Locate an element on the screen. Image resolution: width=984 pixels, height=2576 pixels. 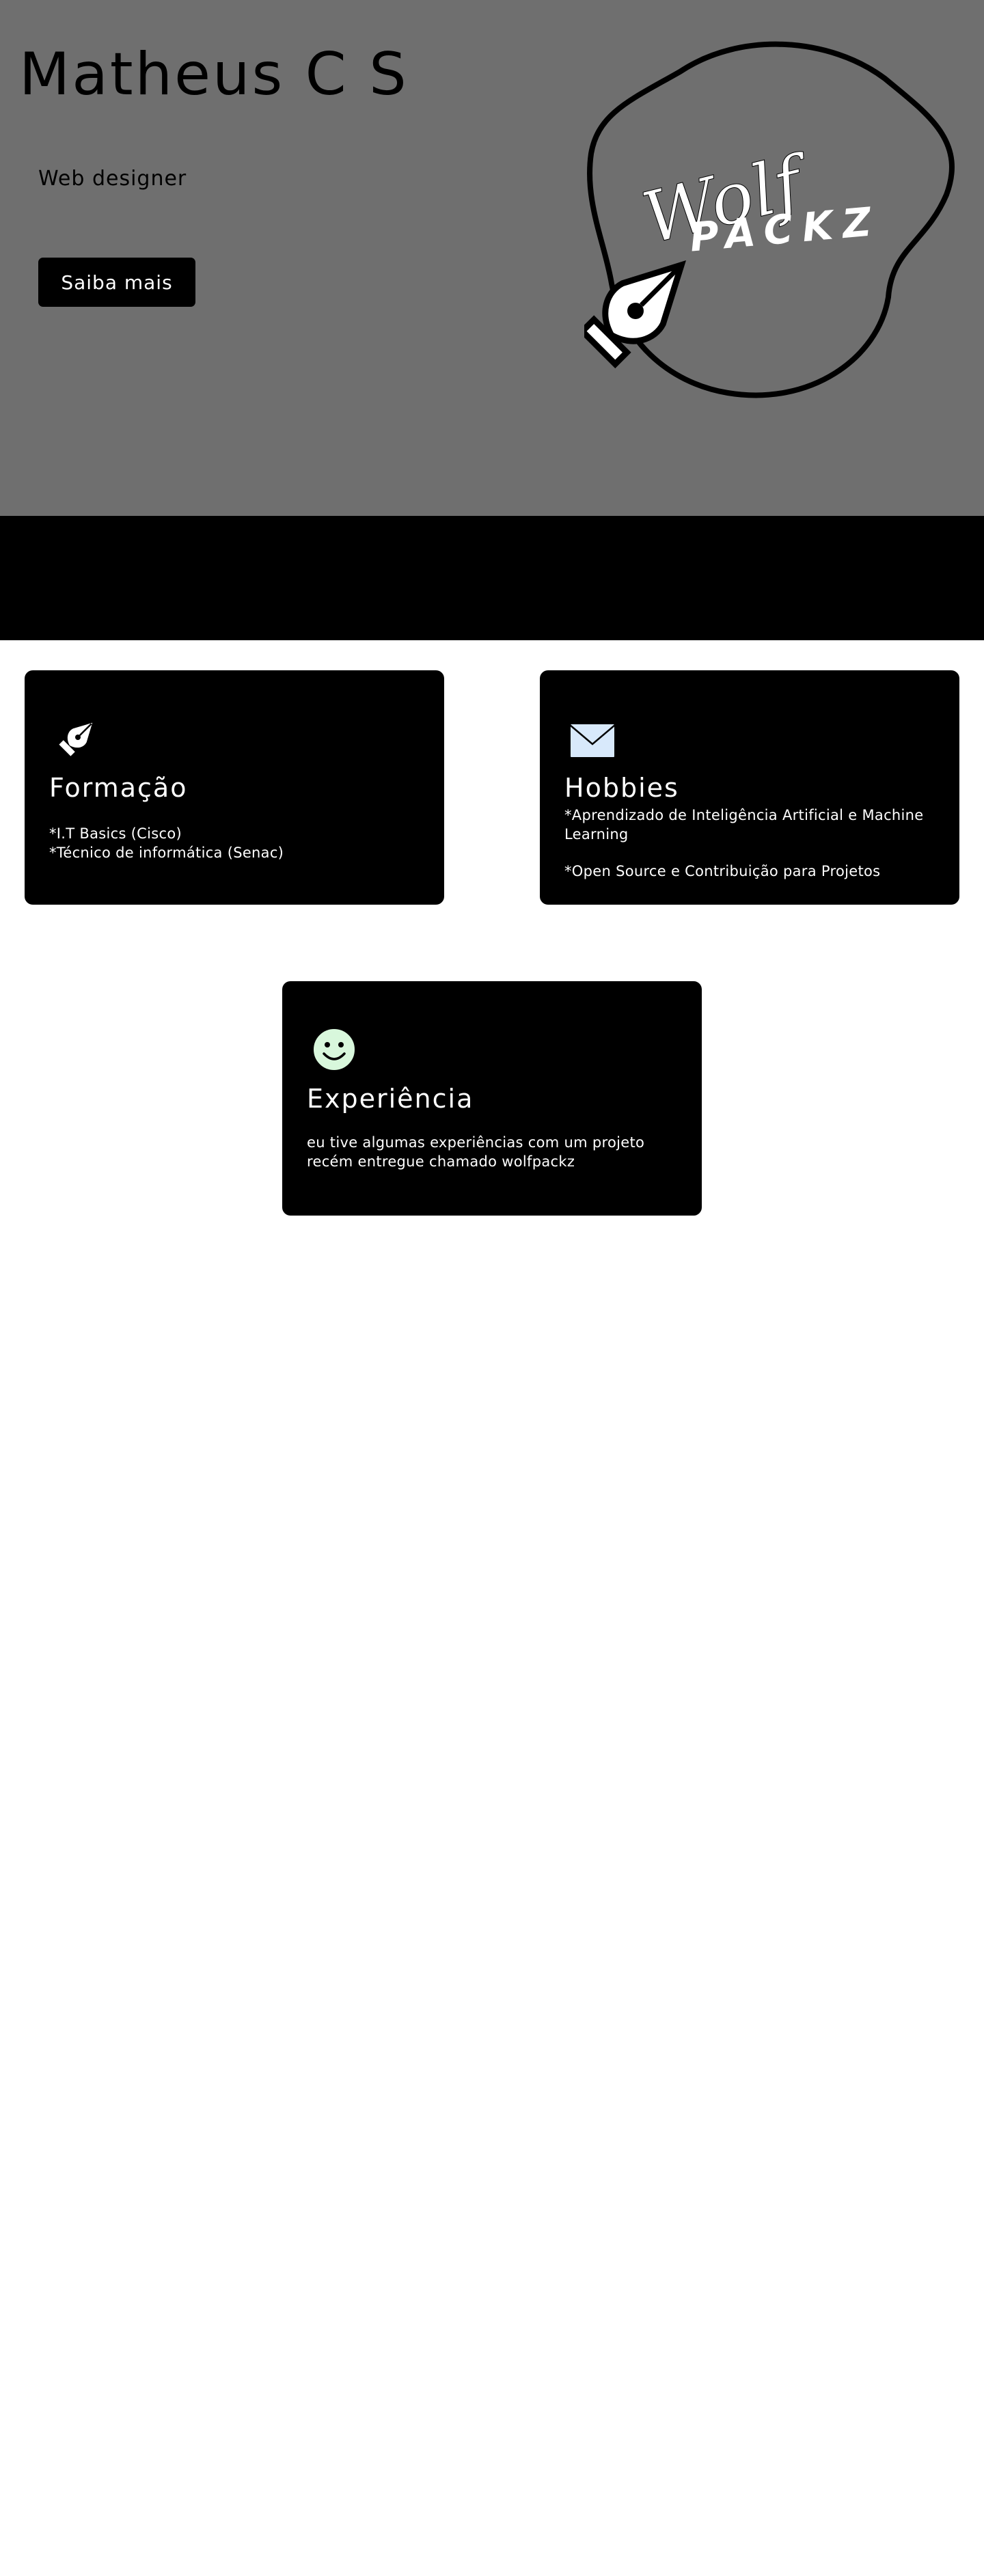
card-text: *Técnico de informática (Senac) is located at coordinates (166, 853).